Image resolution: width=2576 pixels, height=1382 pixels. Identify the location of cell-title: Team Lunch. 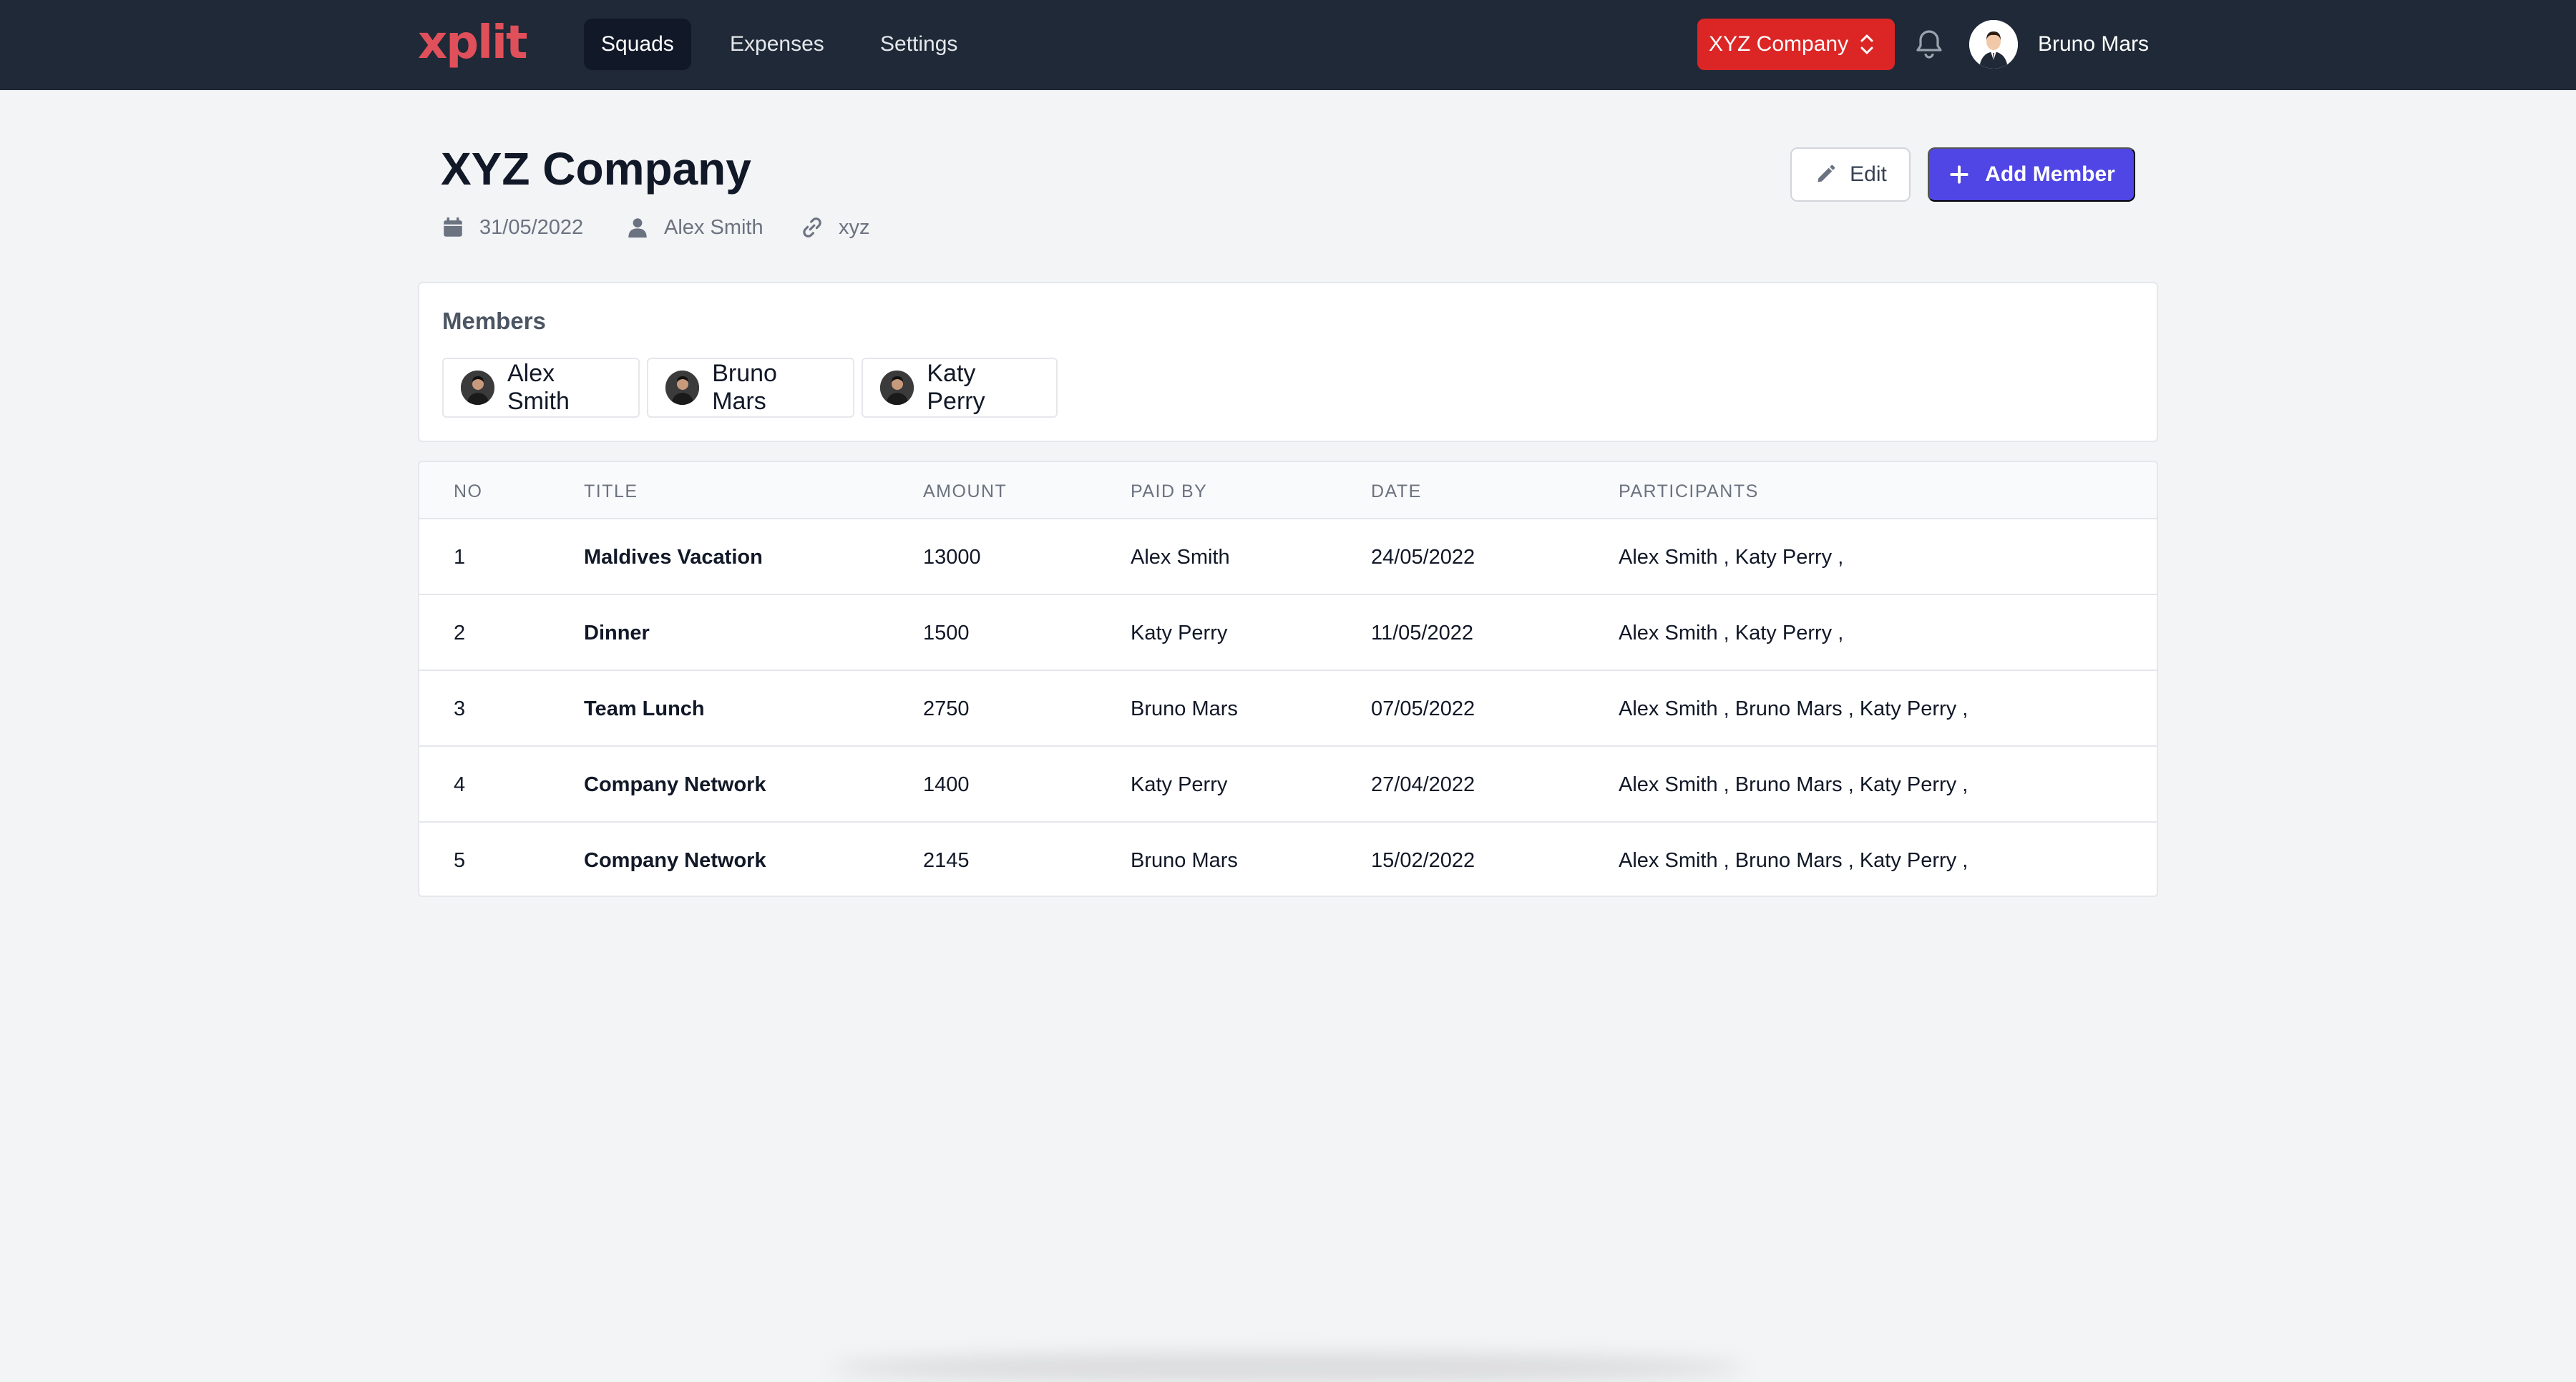
(644, 708).